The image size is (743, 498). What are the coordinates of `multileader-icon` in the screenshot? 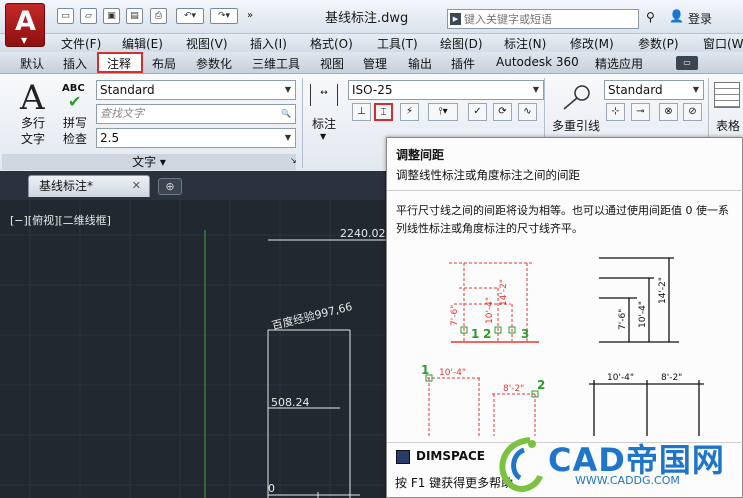 It's located at (576, 98).